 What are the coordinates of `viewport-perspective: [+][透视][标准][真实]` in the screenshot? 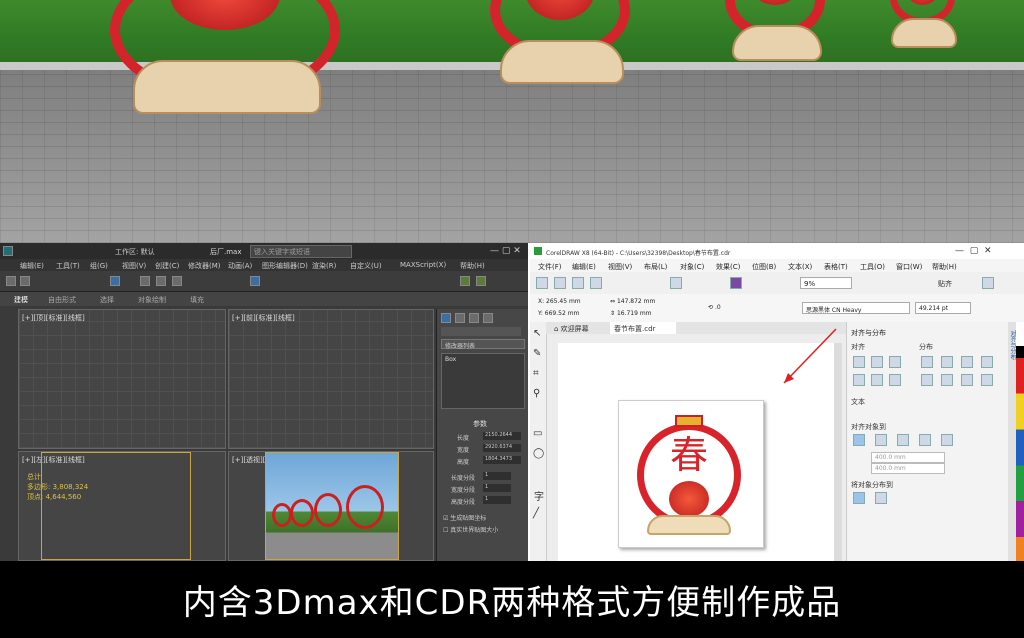 It's located at (331, 506).